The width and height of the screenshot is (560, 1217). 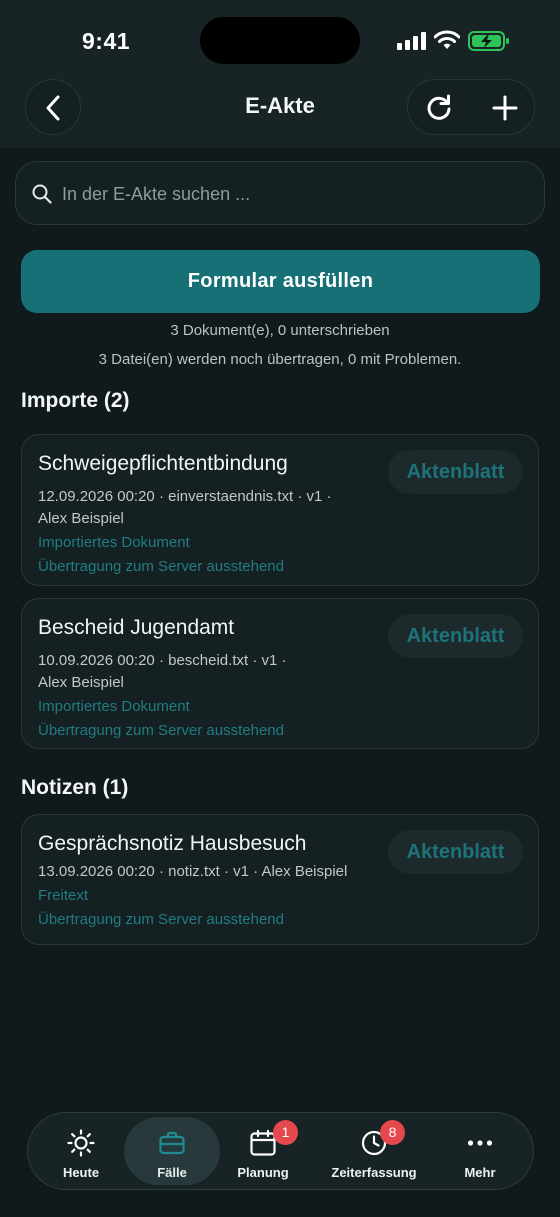 I want to click on dynamic-island, so click(x=280, y=40).